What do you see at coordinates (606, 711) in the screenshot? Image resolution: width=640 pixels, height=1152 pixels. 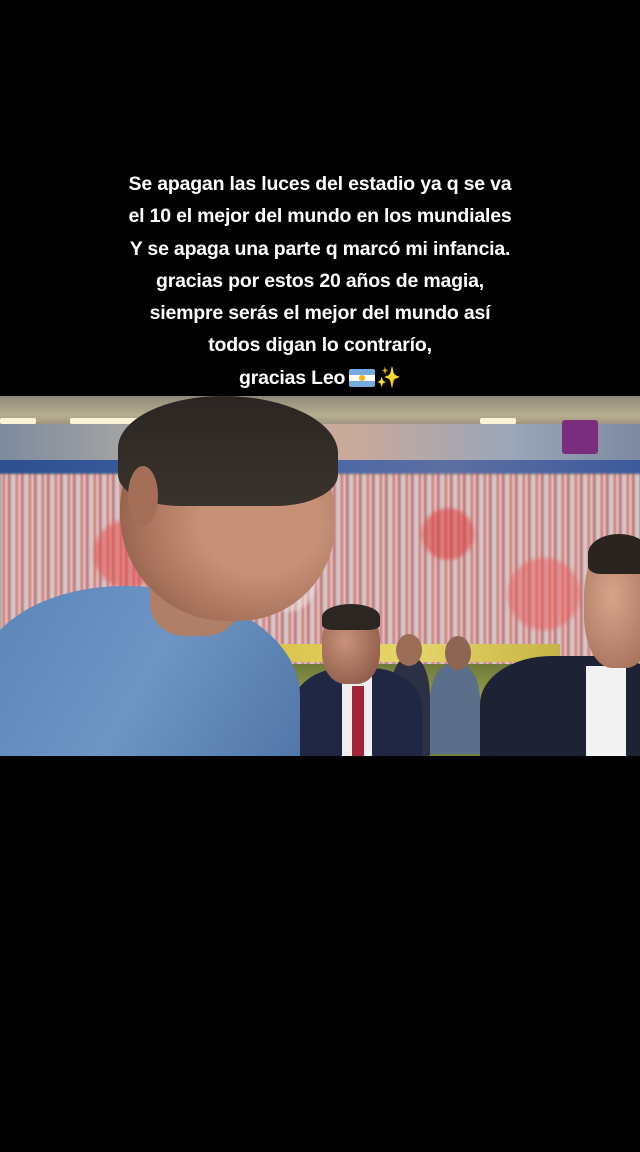 I see `security-shirt` at bounding box center [606, 711].